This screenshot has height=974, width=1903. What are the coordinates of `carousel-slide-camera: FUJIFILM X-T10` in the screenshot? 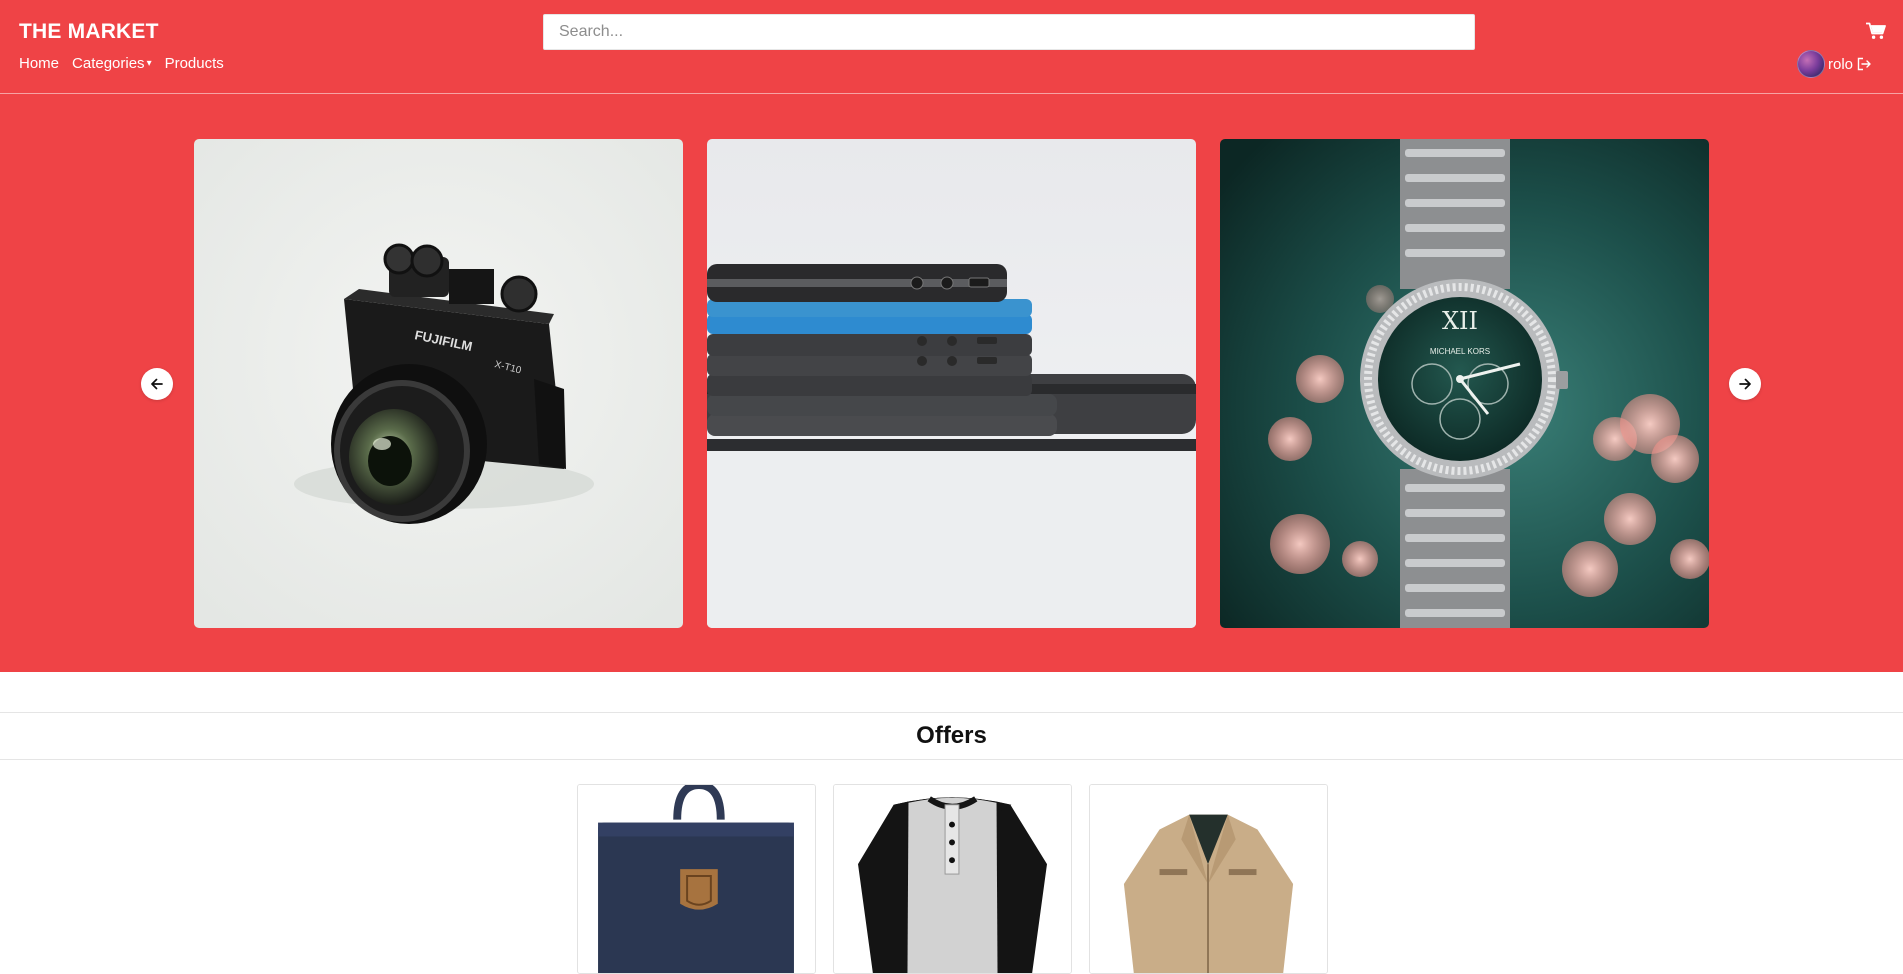 It's located at (438, 383).